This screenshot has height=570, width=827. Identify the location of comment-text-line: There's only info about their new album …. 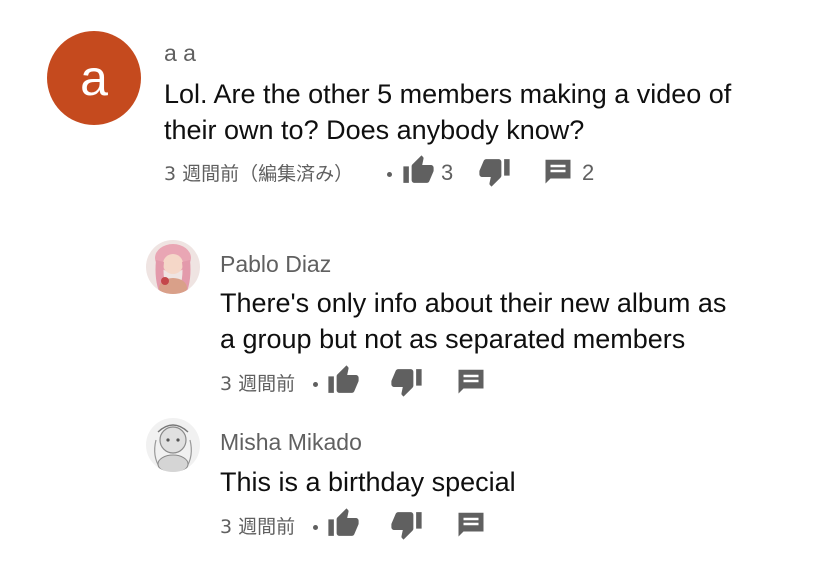
(473, 303).